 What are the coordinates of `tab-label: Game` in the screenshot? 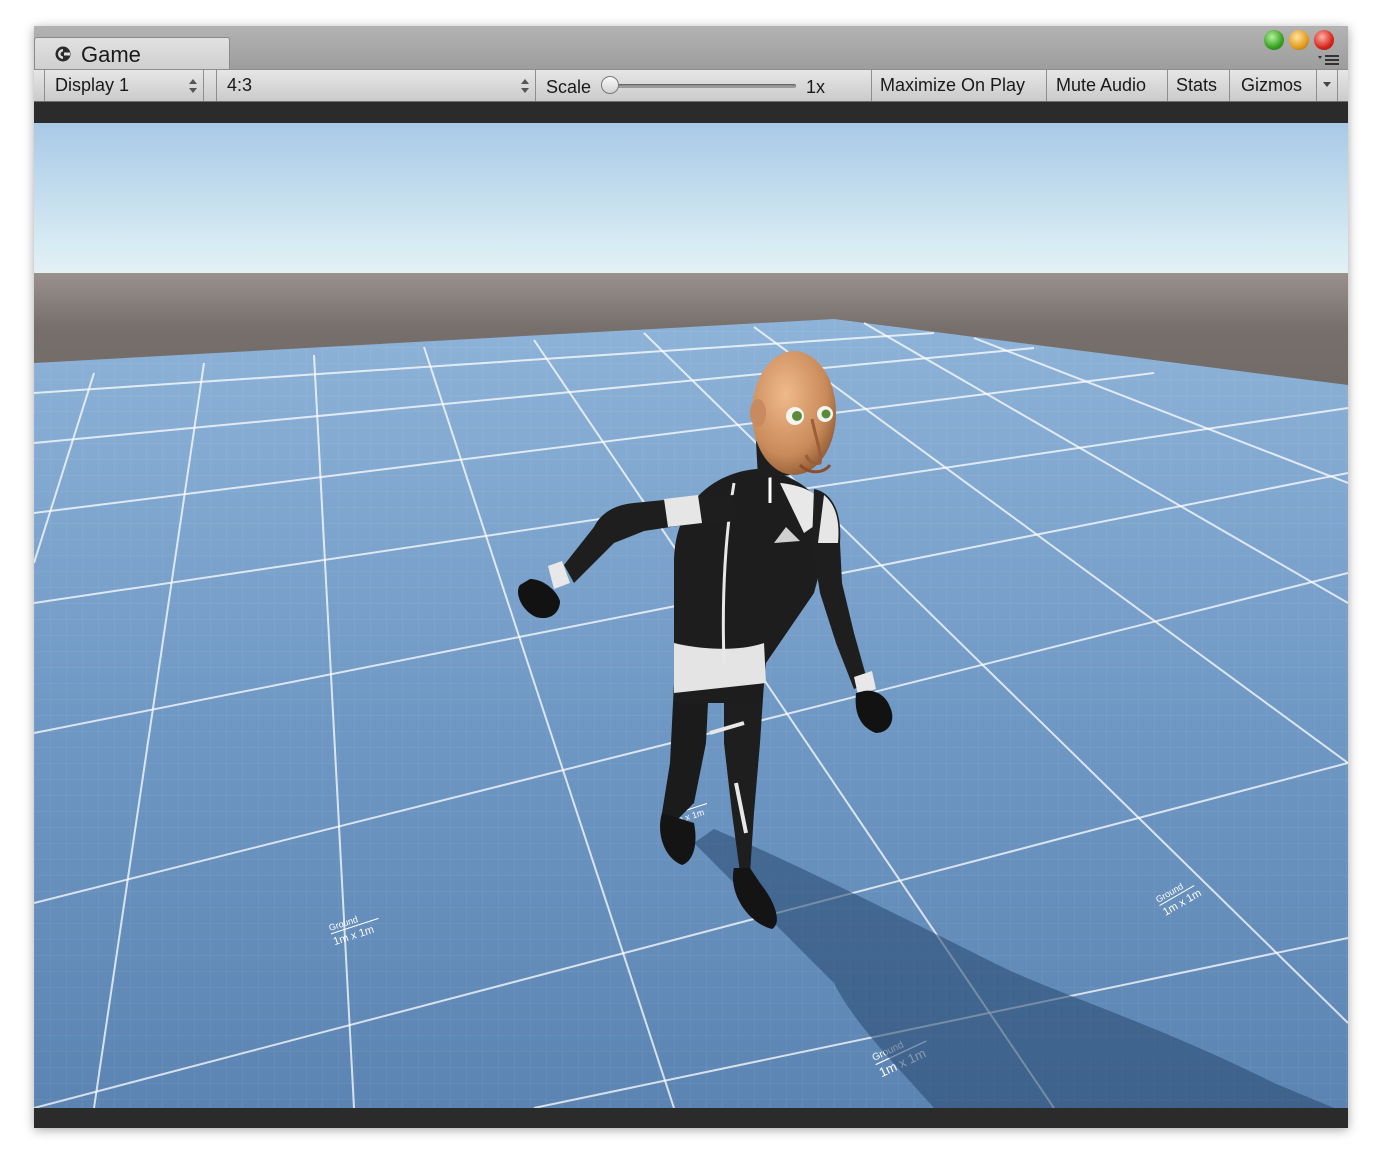 It's located at (111, 54).